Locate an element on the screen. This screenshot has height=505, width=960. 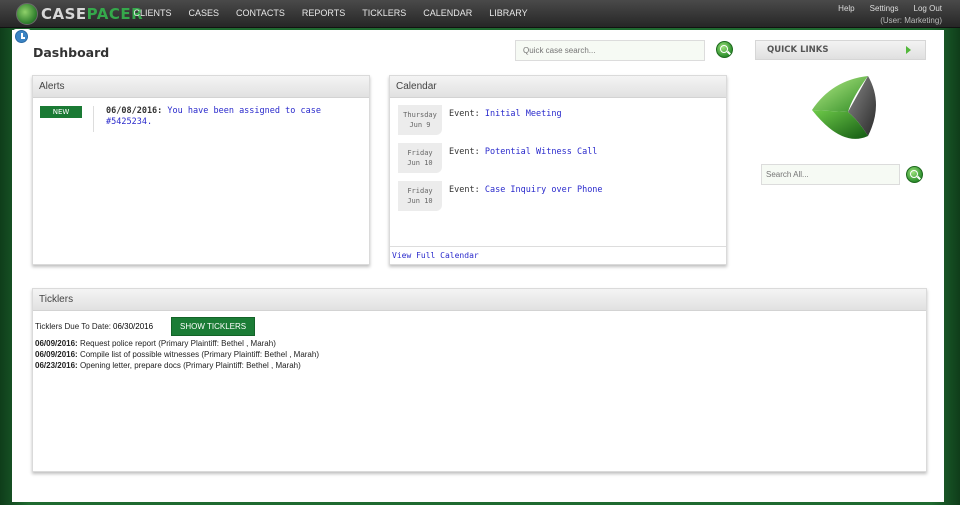
play-arrow-icon is located at coordinates (908, 50).